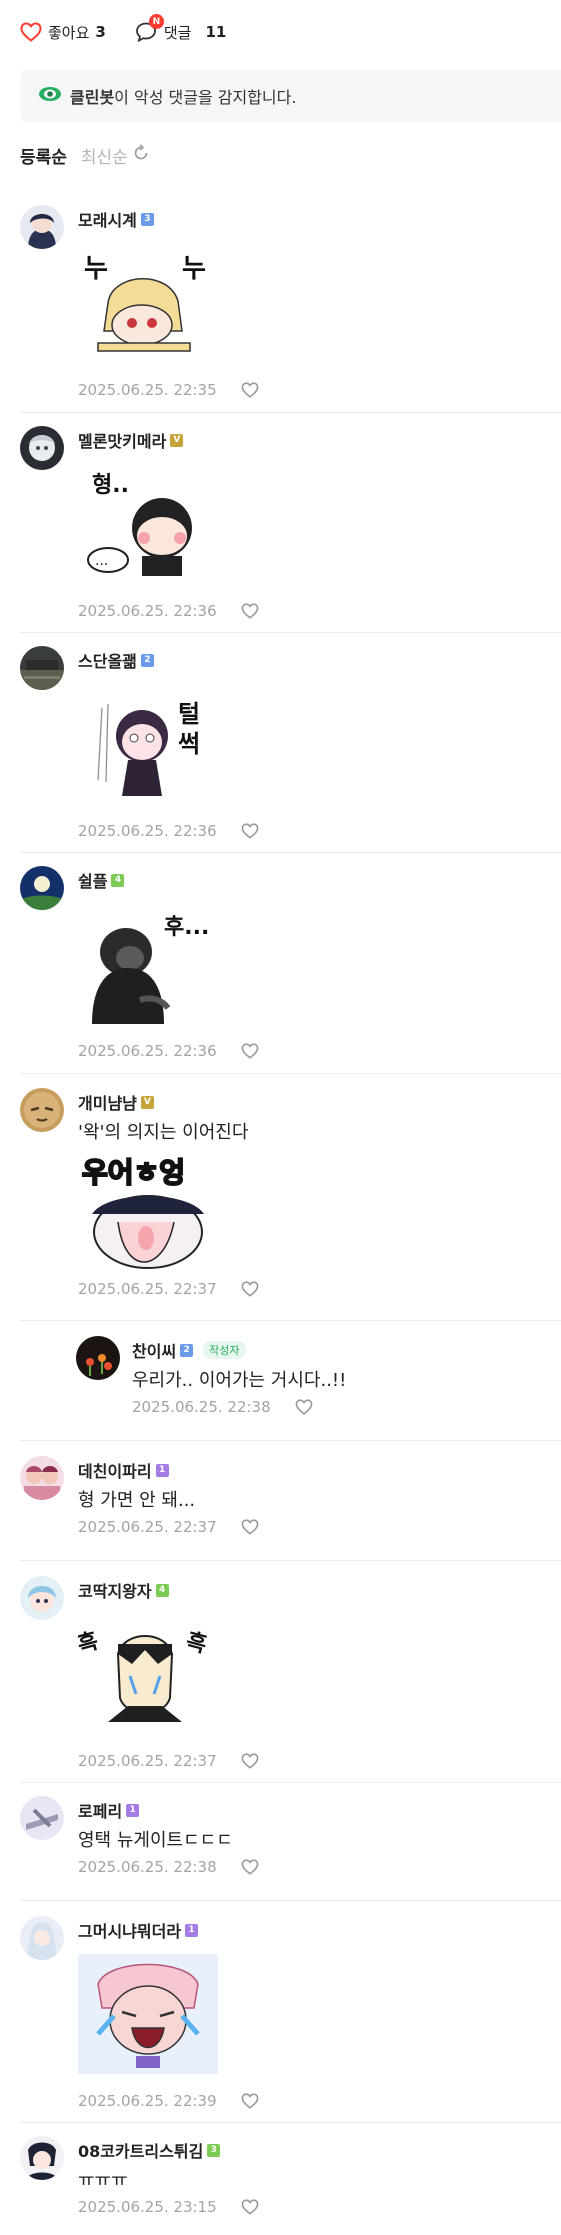 The width and height of the screenshot is (561, 2235). Describe the element at coordinates (69, 32) in the screenshot. I see `like-label: 좋아요` at that location.